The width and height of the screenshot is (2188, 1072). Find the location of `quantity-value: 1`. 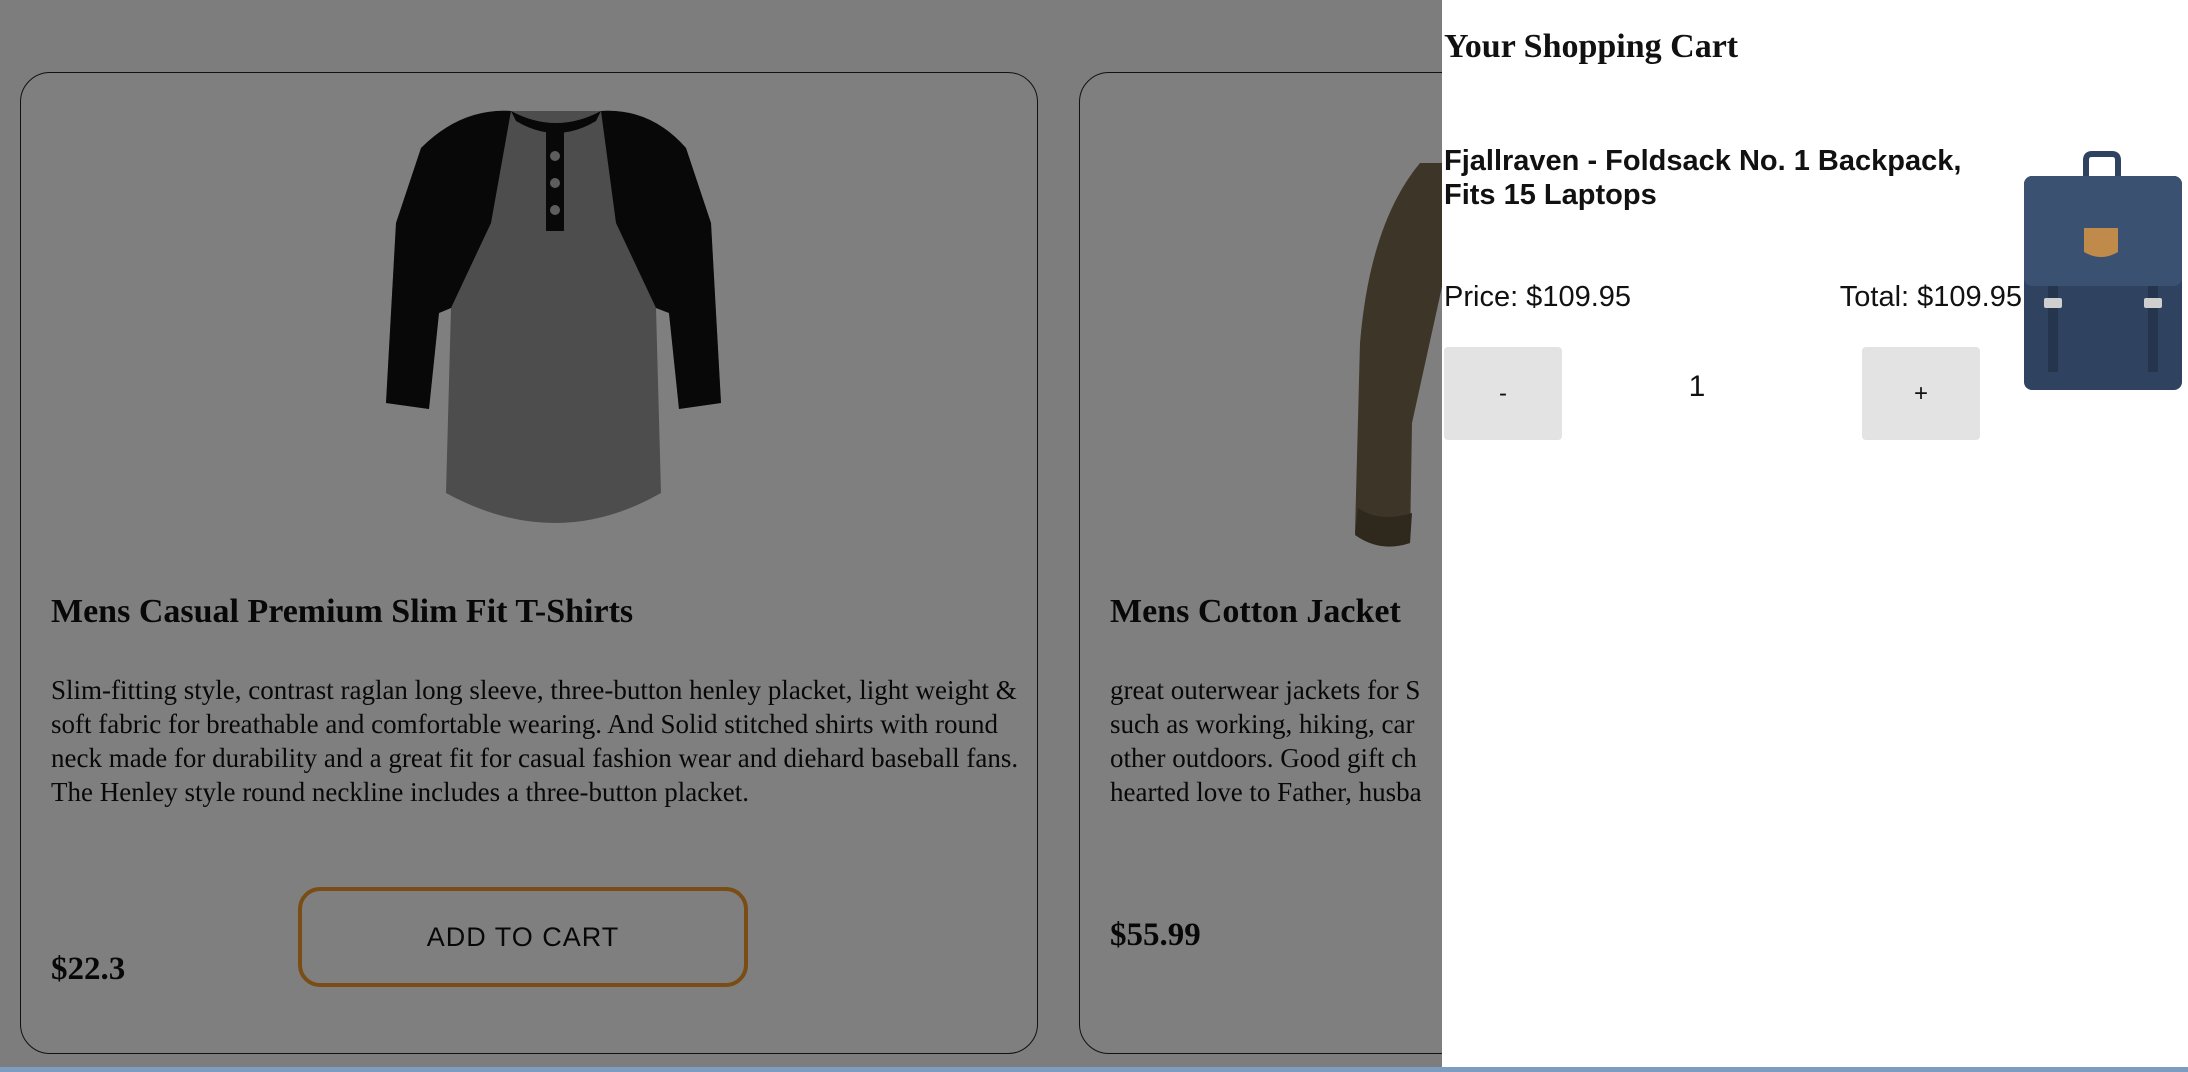

quantity-value: 1 is located at coordinates (1697, 386).